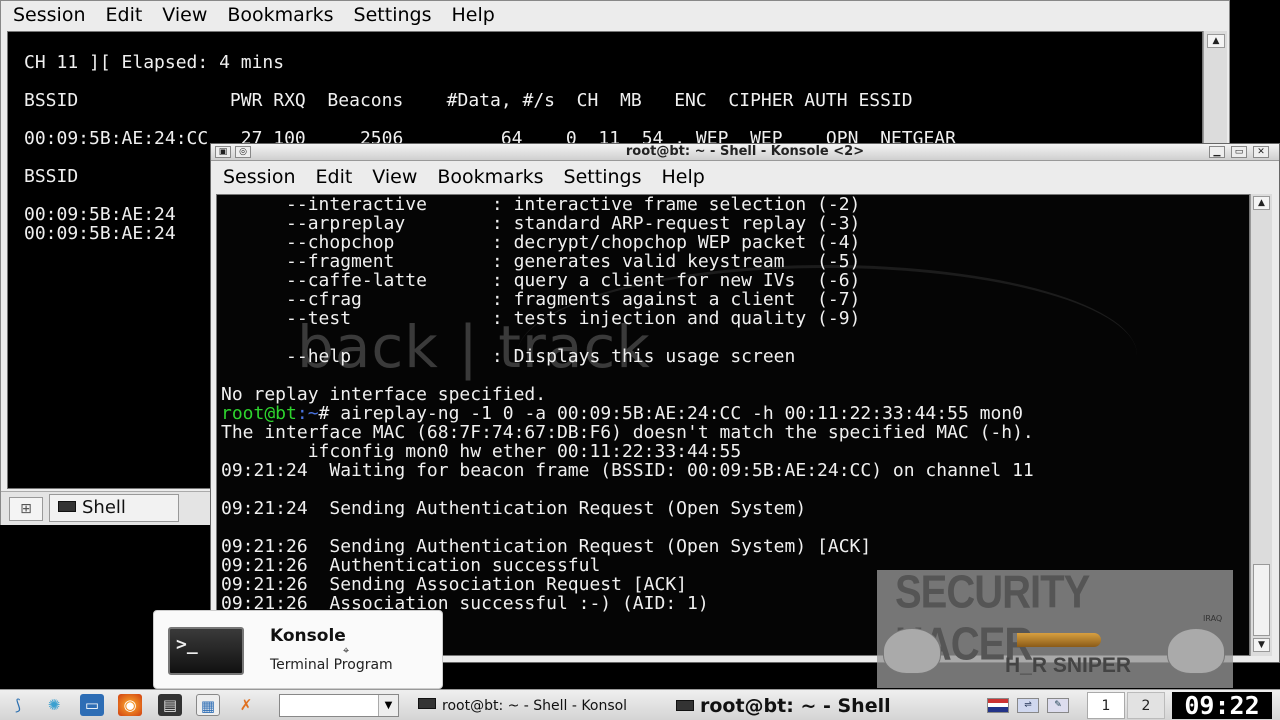  I want to click on kde-menu-icon: ⟆, so click(18, 705).